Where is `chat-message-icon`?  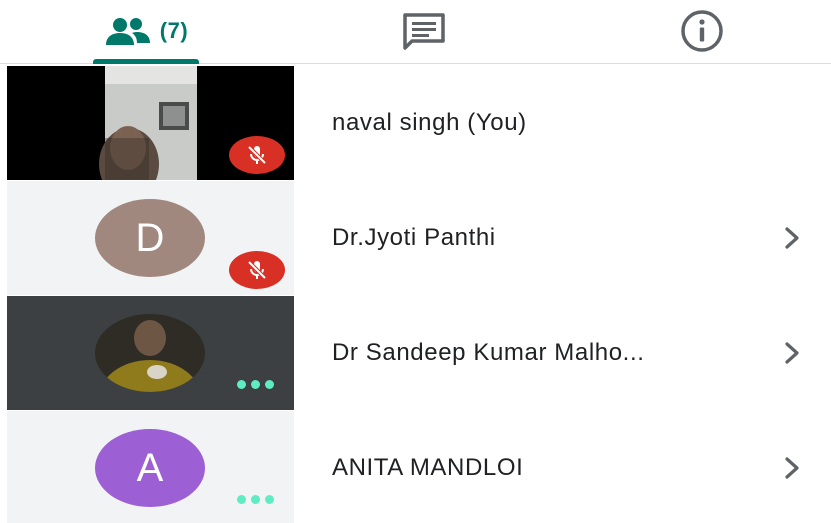
chat-message-icon is located at coordinates (424, 31).